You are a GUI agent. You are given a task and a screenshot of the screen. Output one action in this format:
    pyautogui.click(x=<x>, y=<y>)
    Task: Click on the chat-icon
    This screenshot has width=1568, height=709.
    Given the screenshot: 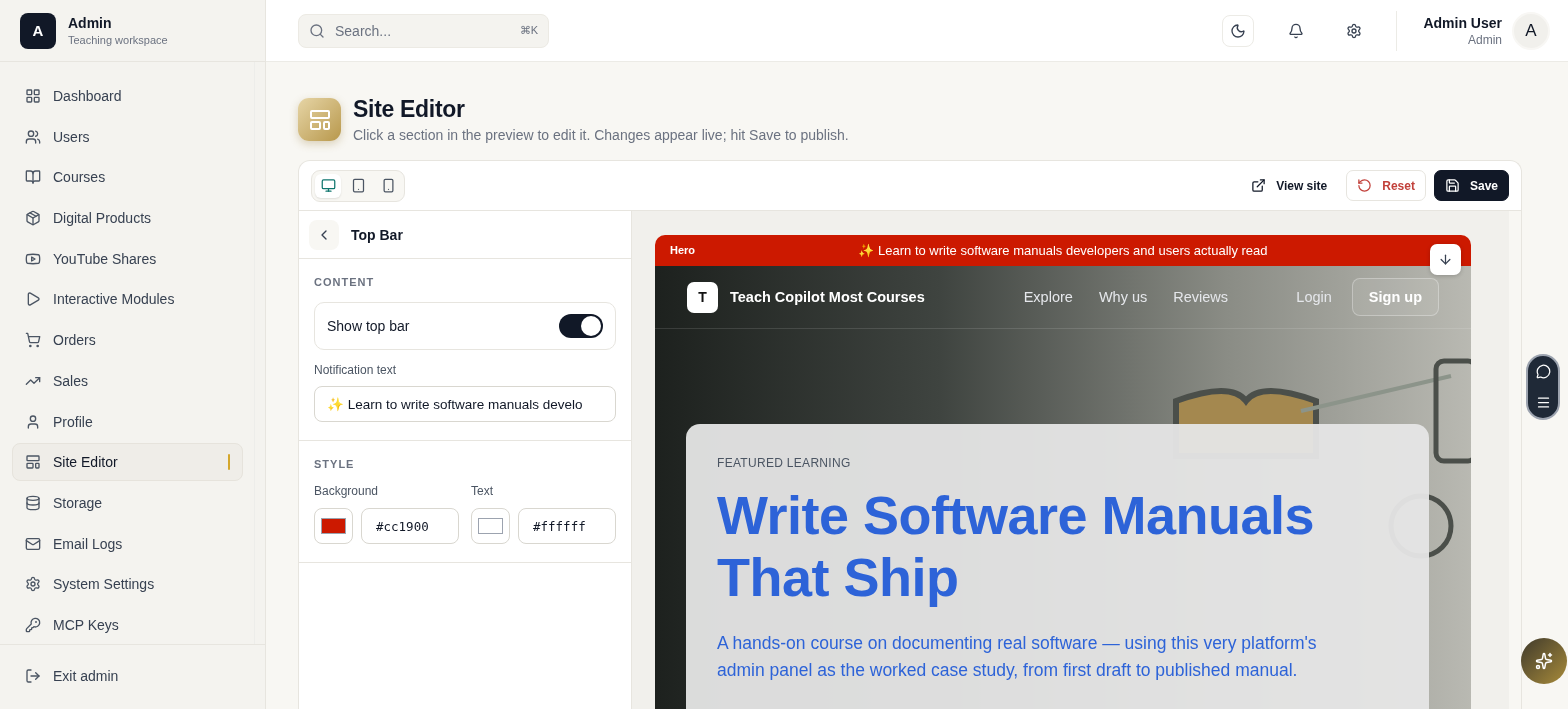 What is the action you would take?
    pyautogui.click(x=1543, y=371)
    